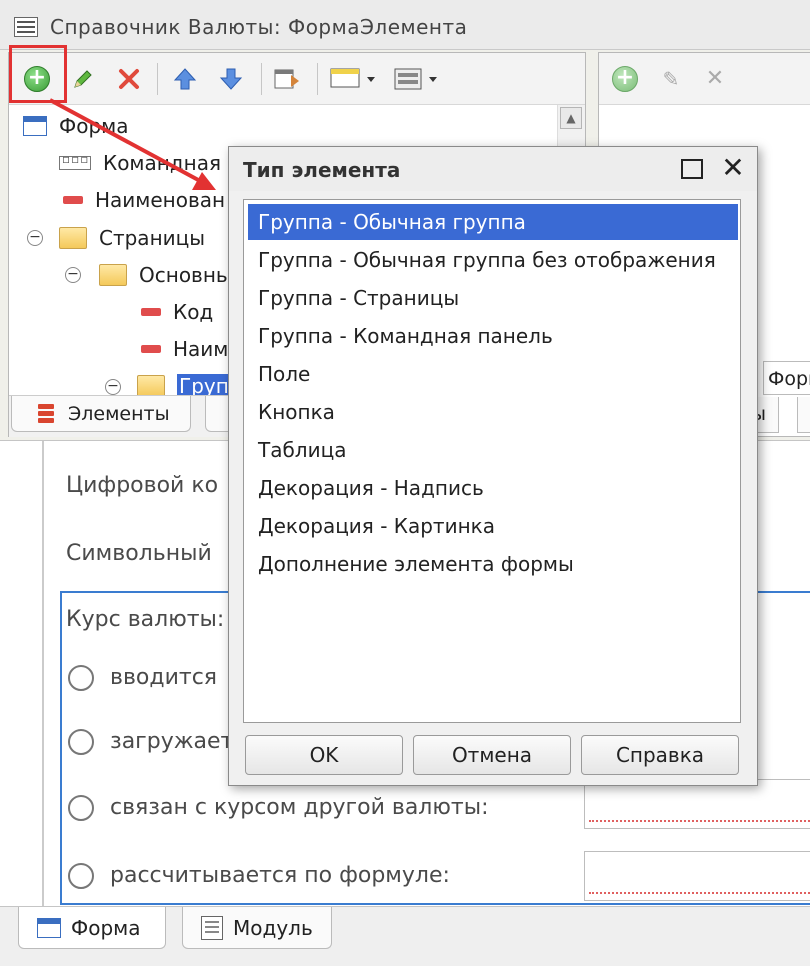  I want to click on list-item: Таблица, so click(493, 450).